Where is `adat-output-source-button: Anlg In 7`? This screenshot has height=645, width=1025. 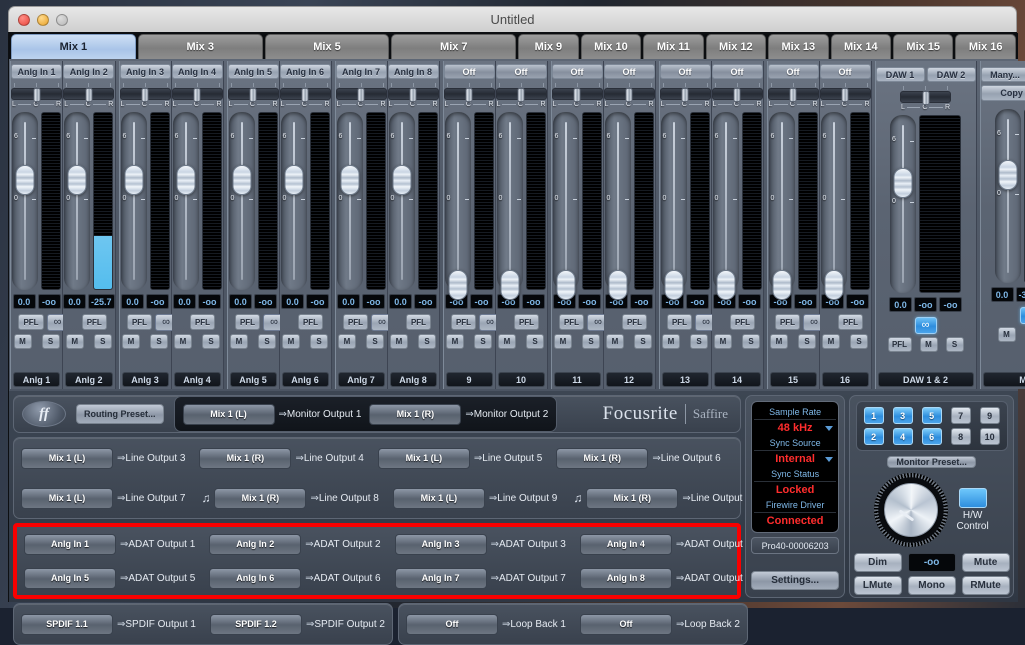 adat-output-source-button: Anlg In 7 is located at coordinates (441, 578).